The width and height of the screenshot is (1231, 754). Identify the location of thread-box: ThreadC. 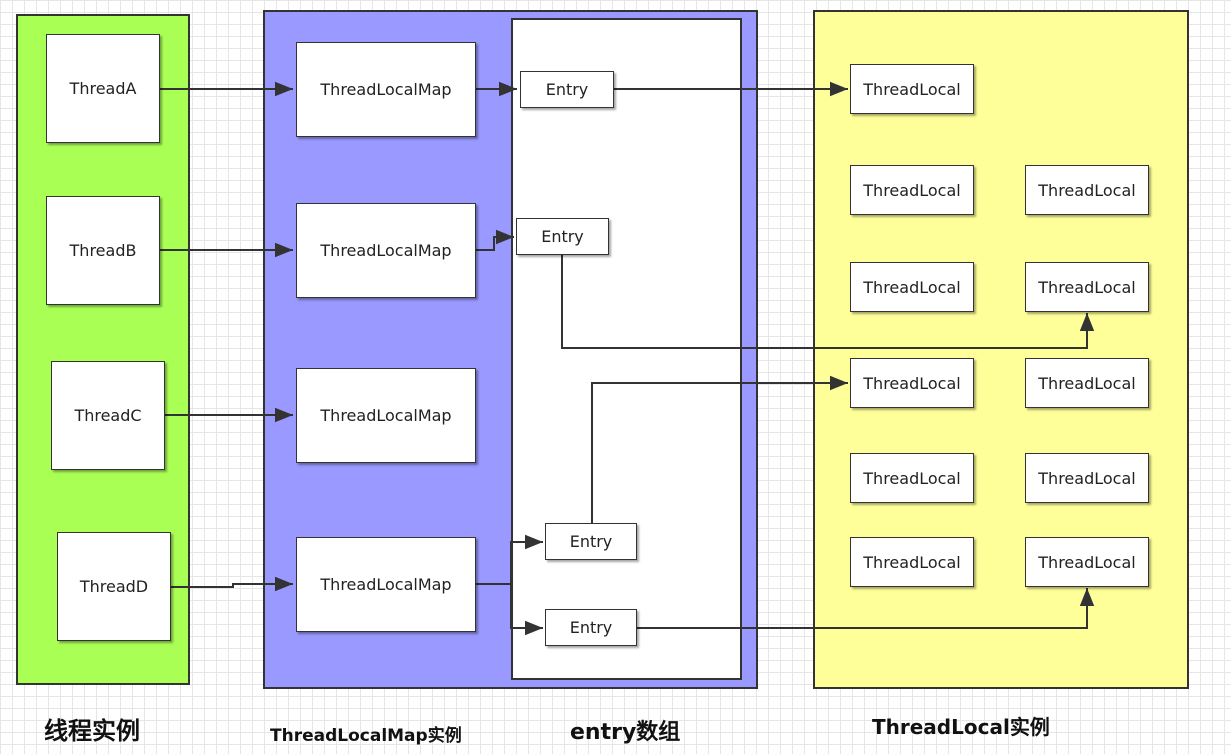
(108, 415).